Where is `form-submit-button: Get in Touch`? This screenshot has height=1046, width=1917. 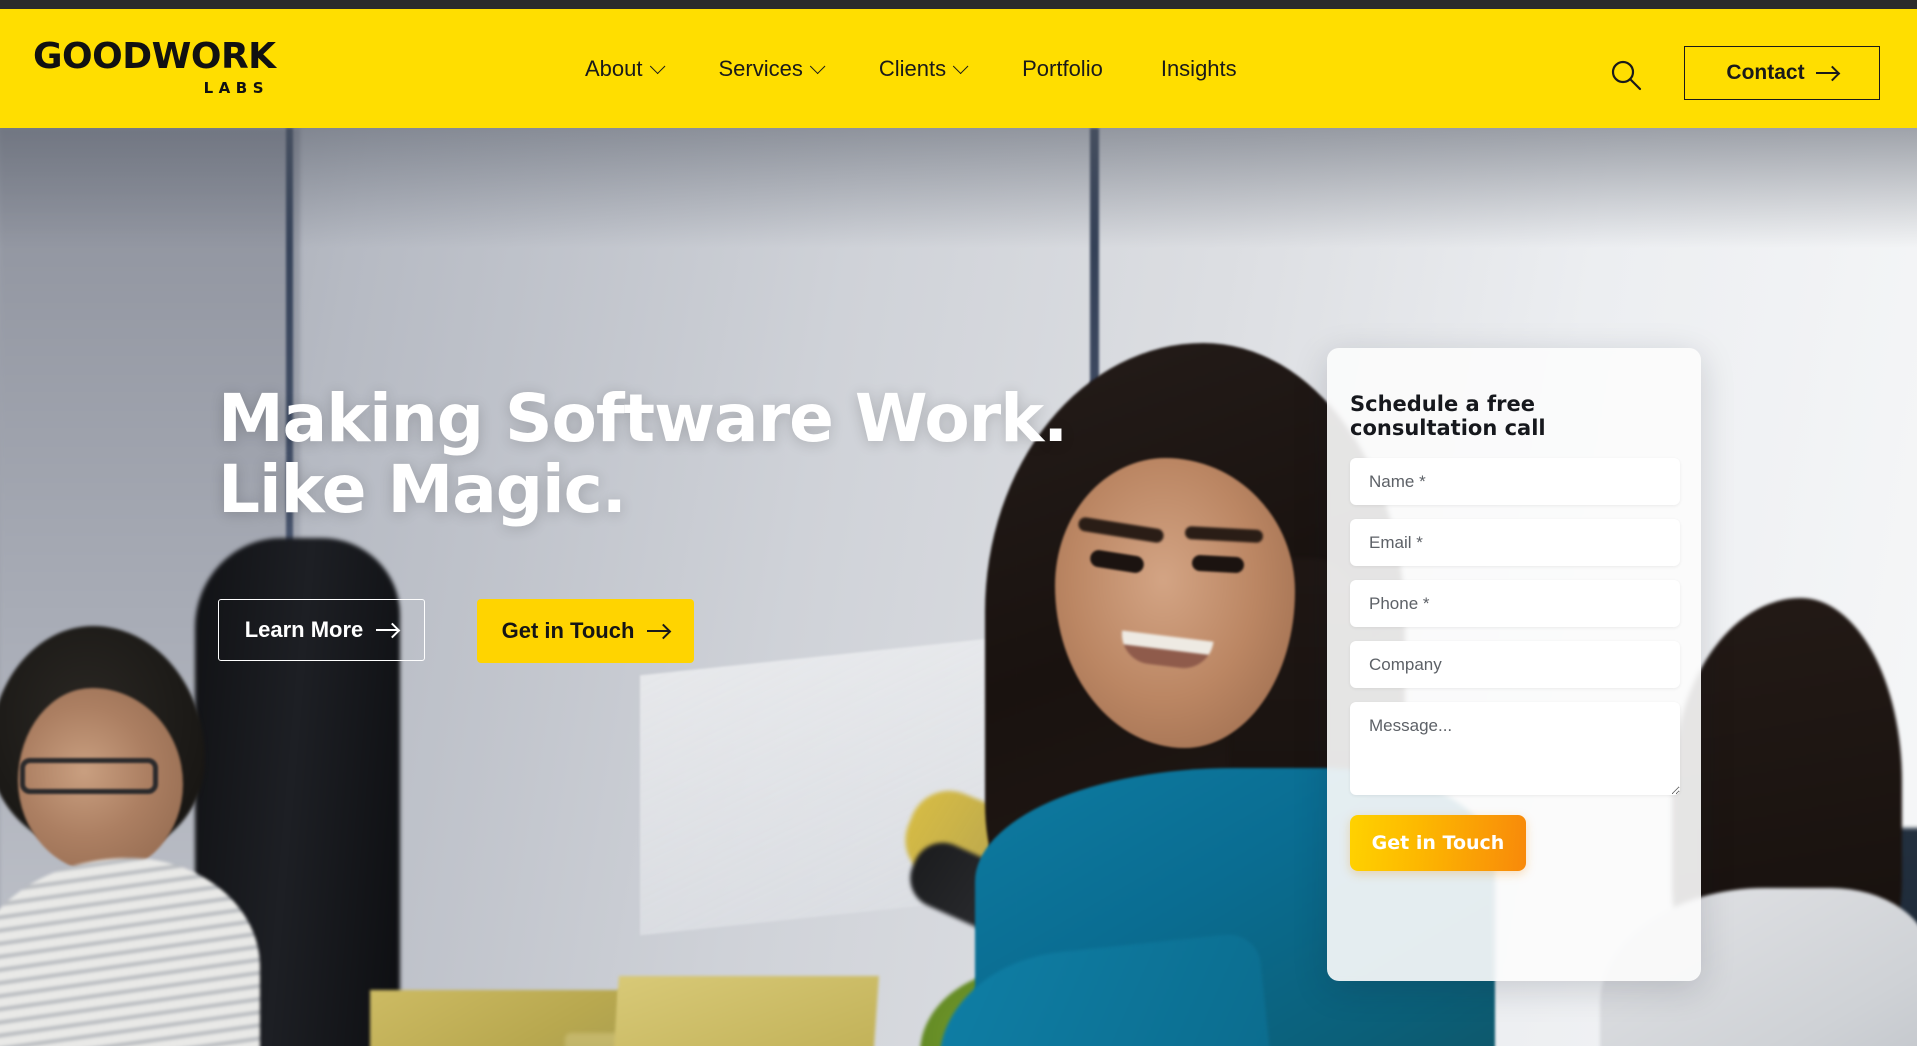 form-submit-button: Get in Touch is located at coordinates (1438, 843).